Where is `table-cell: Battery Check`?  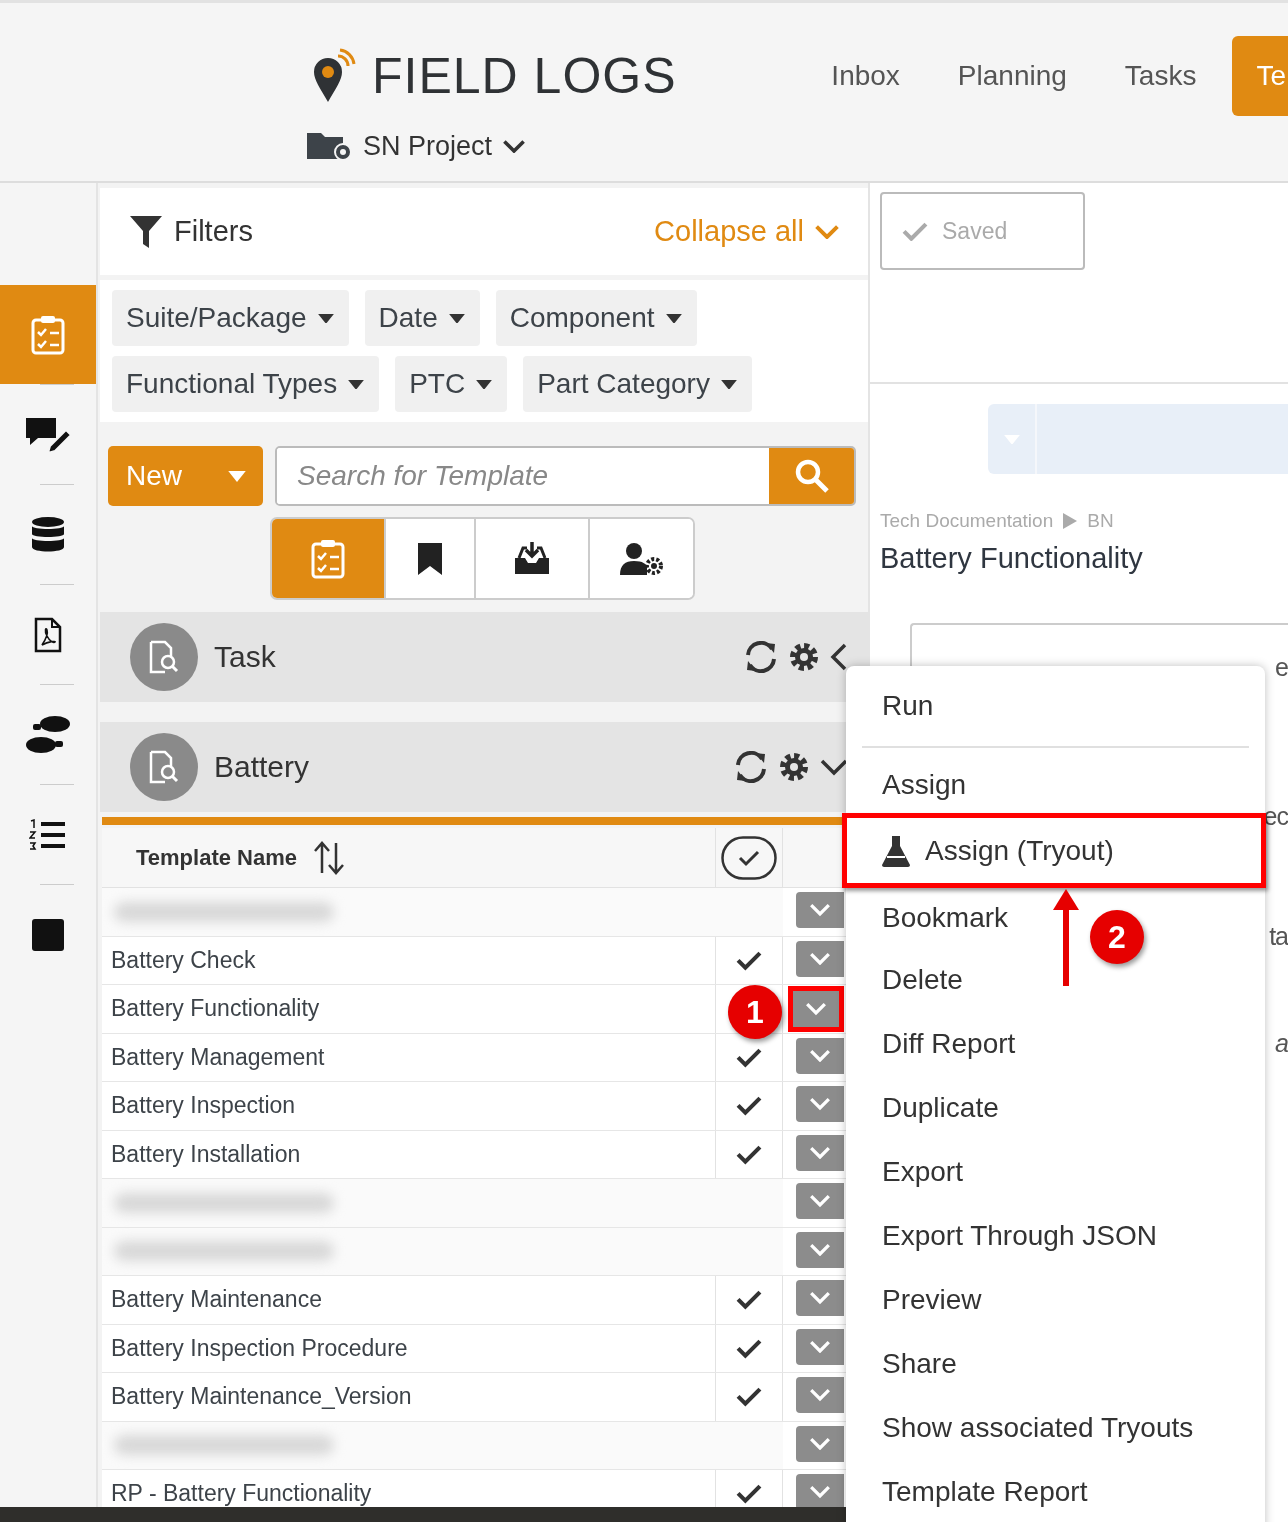
table-cell: Battery Check is located at coordinates (409, 960).